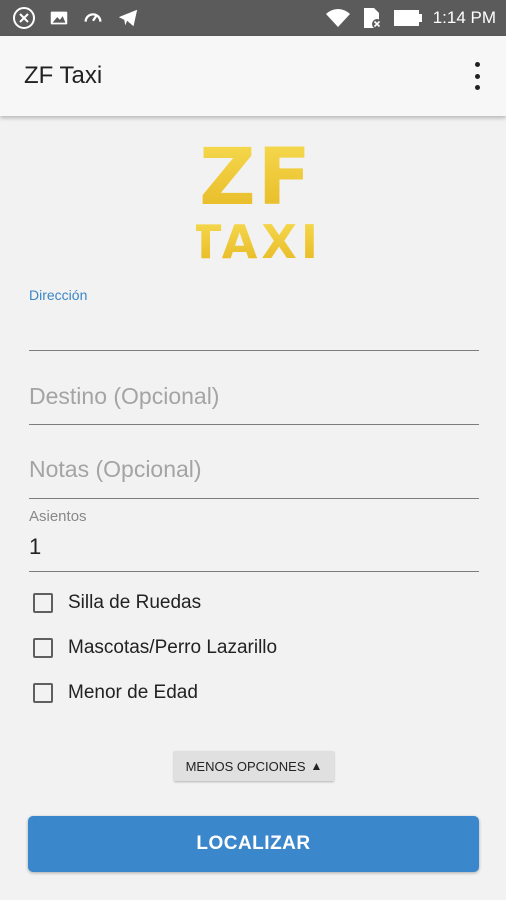 This screenshot has height=900, width=506. Describe the element at coordinates (253, 76) in the screenshot. I see `app-bar: ZF Taxi` at that location.